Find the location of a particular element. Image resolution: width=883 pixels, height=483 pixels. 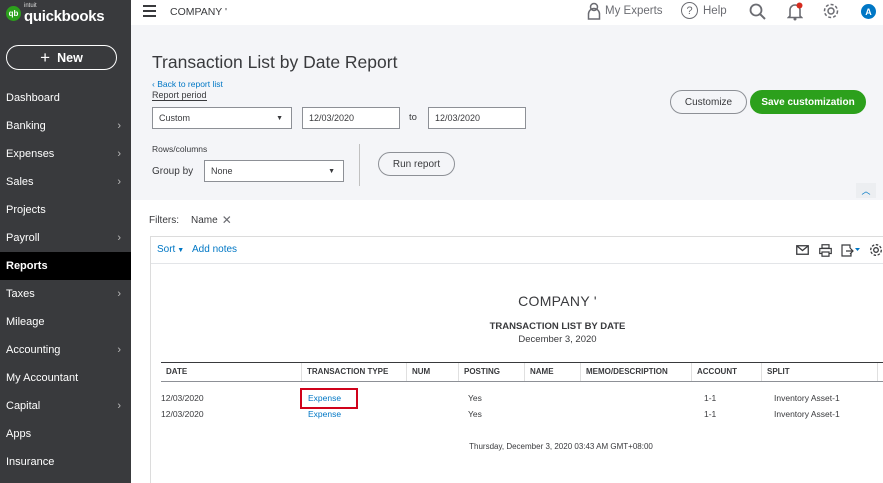

cell-transaction-type-link: Expense is located at coordinates (324, 414).